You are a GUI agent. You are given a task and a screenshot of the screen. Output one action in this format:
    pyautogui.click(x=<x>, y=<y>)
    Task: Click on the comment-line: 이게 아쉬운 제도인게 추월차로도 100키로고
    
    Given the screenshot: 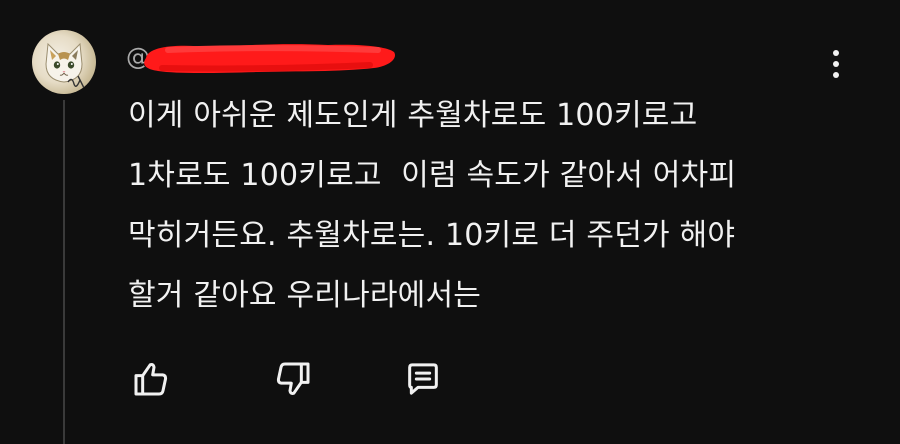 What is the action you would take?
    pyautogui.click(x=413, y=115)
    